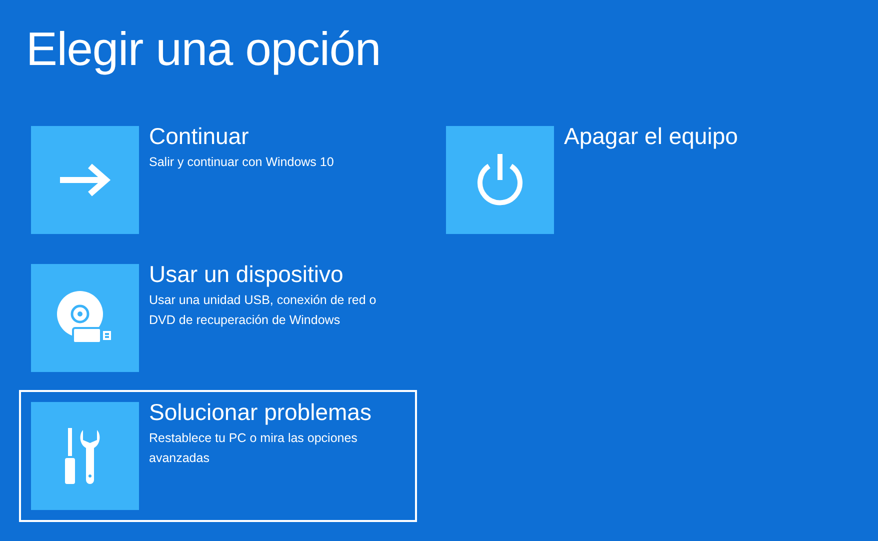 This screenshot has height=541, width=878. What do you see at coordinates (253, 448) in the screenshot?
I see `option-description: Restablece tu PC o mira las opciones avanzadas` at bounding box center [253, 448].